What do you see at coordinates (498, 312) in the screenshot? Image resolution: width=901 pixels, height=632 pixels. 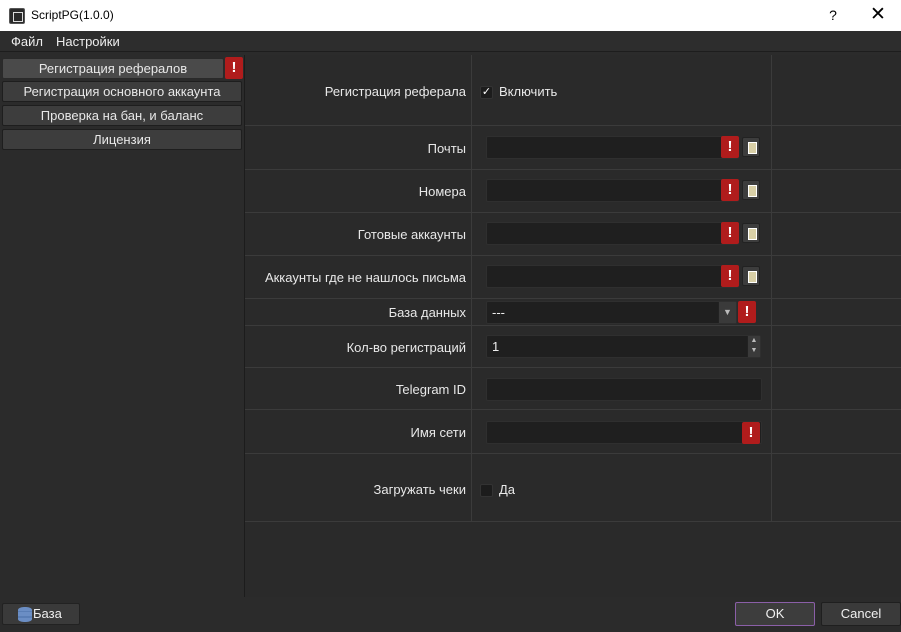 I see `database-select-value: ---` at bounding box center [498, 312].